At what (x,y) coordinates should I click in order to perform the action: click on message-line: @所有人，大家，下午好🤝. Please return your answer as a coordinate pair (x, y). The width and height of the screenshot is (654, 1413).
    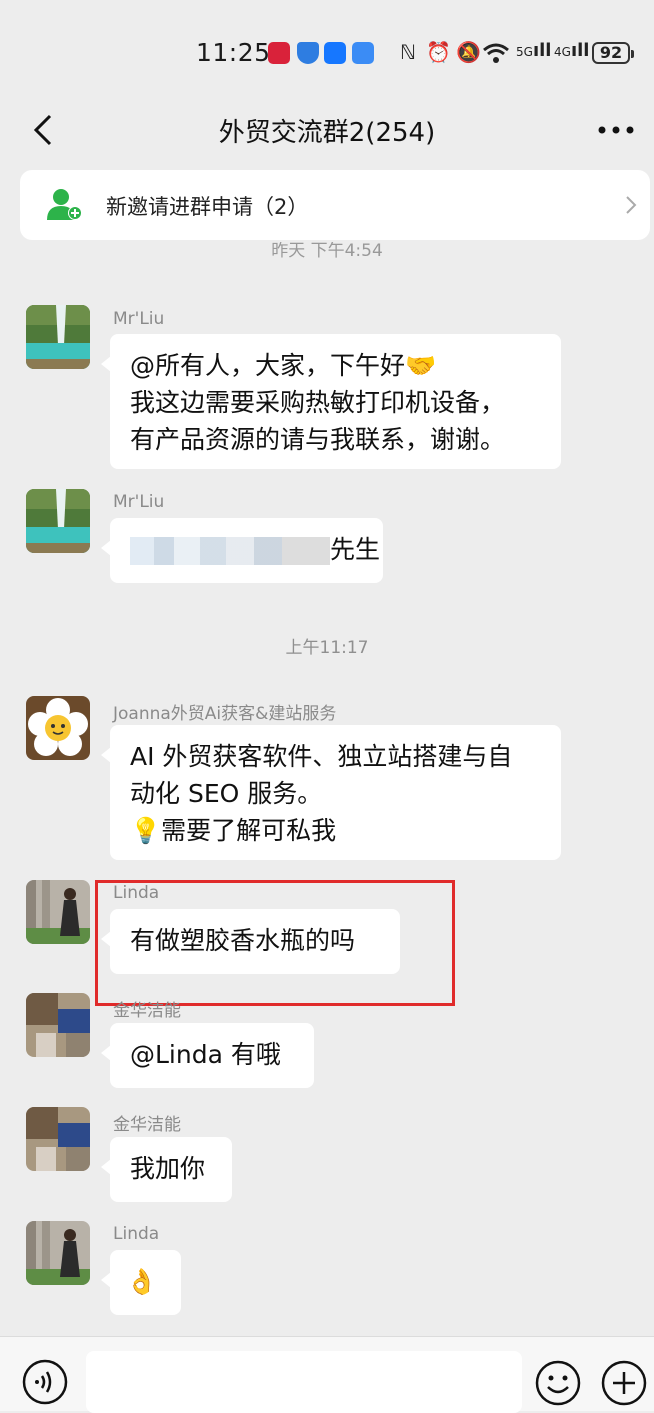
    Looking at the image, I should click on (283, 365).